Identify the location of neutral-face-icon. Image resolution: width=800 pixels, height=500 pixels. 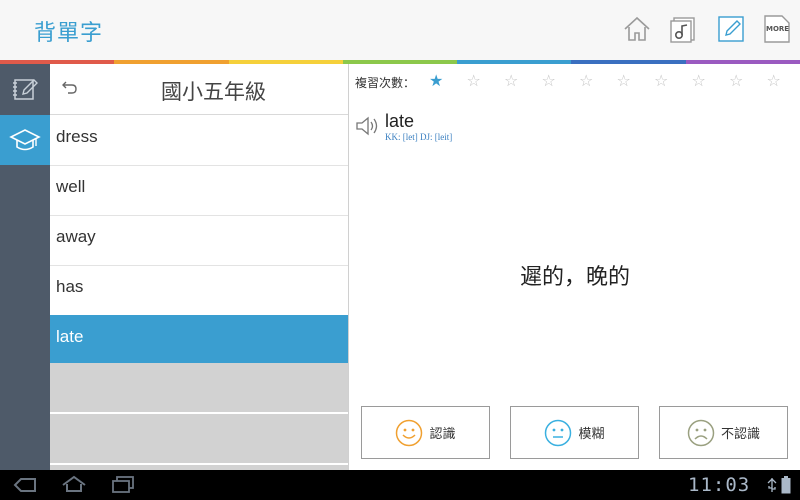
(558, 432).